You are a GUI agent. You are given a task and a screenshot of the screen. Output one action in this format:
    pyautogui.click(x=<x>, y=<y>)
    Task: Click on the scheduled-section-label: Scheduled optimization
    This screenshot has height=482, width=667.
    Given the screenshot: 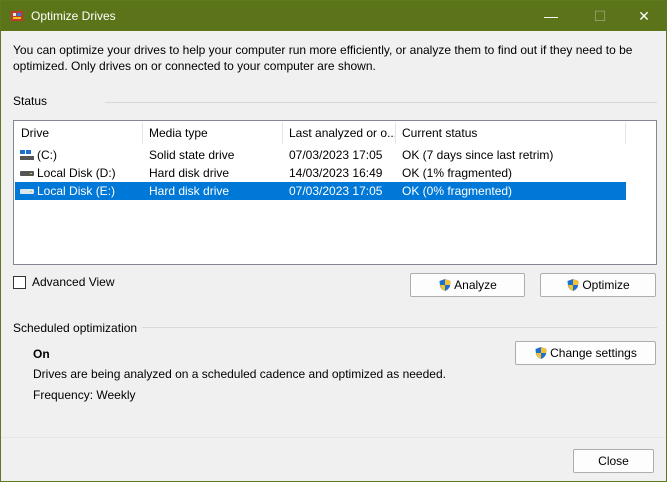 What is the action you would take?
    pyautogui.click(x=75, y=328)
    